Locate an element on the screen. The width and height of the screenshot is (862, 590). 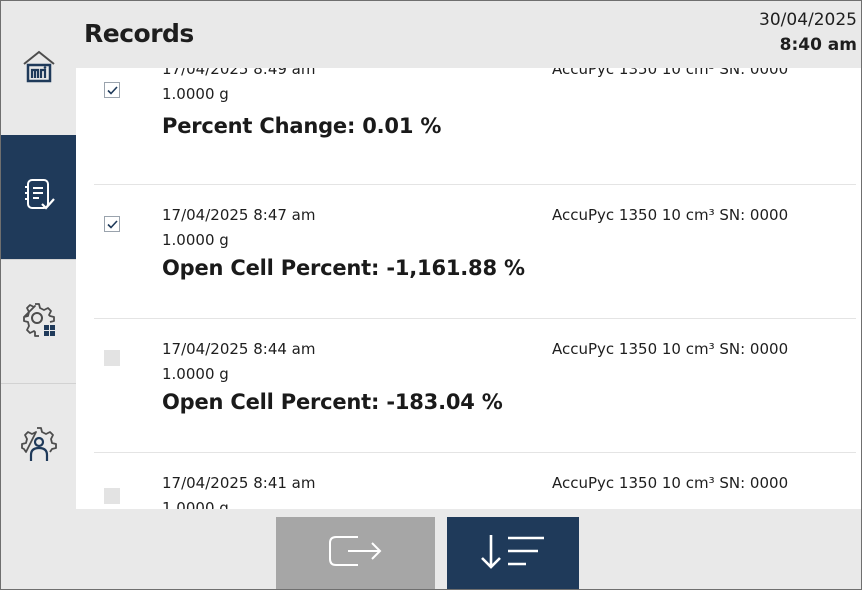
sidebar-item-home is located at coordinates (38, 68).